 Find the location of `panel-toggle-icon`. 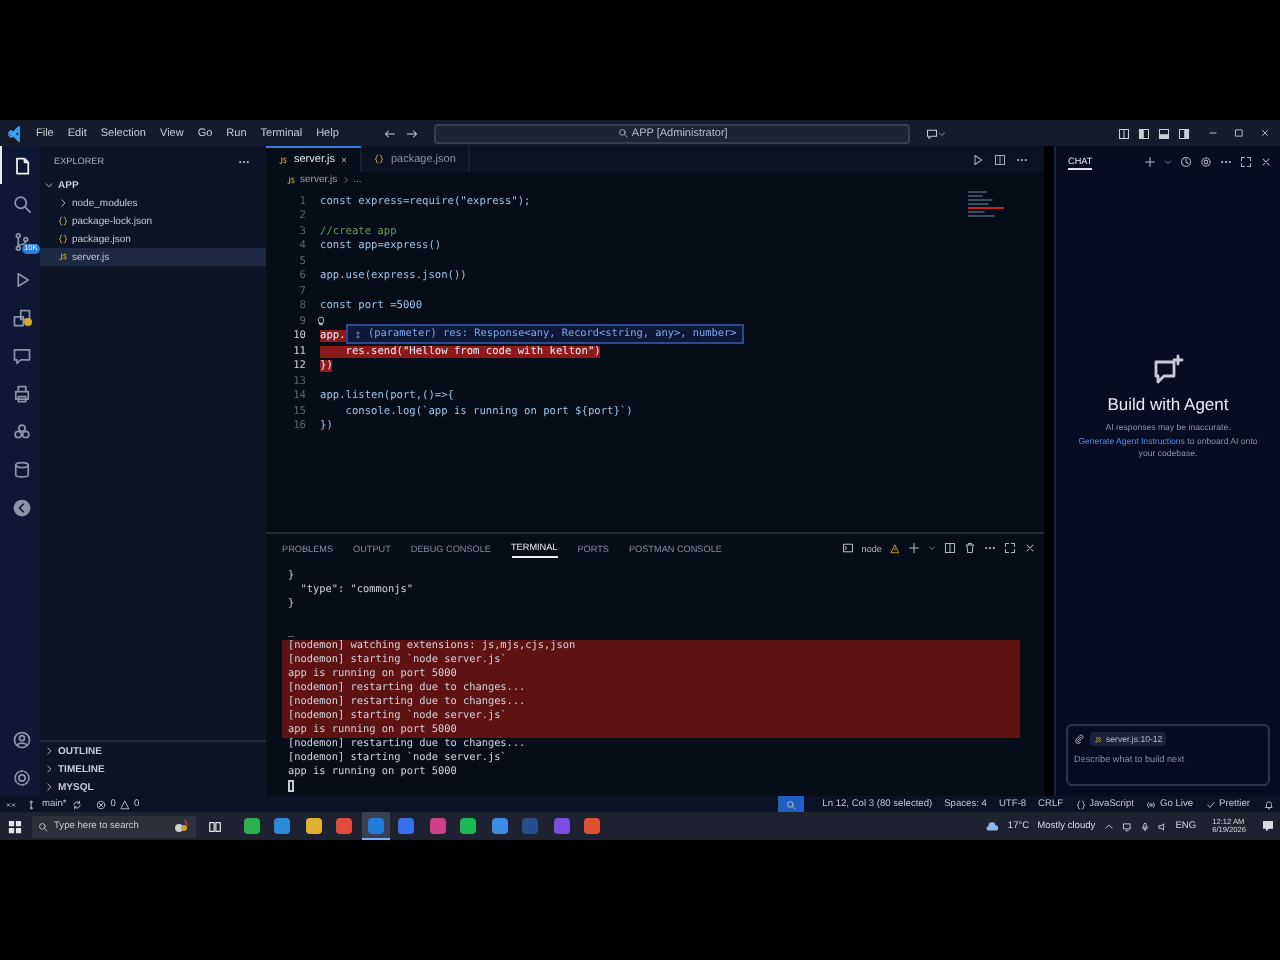

panel-toggle-icon is located at coordinates (1164, 133).